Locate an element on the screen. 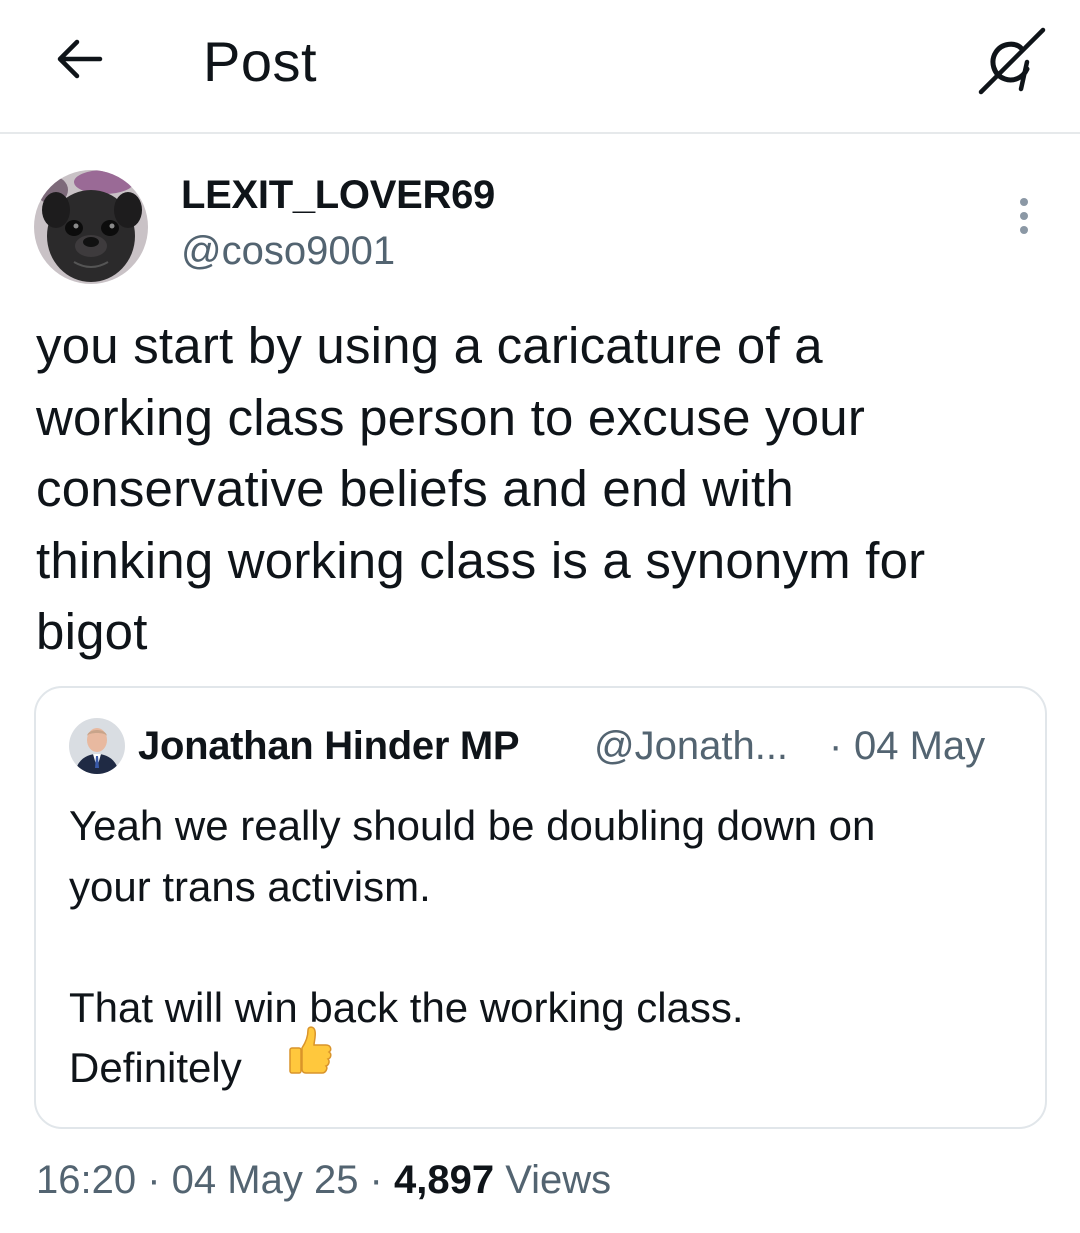  grok-button is located at coordinates (1012, 61).